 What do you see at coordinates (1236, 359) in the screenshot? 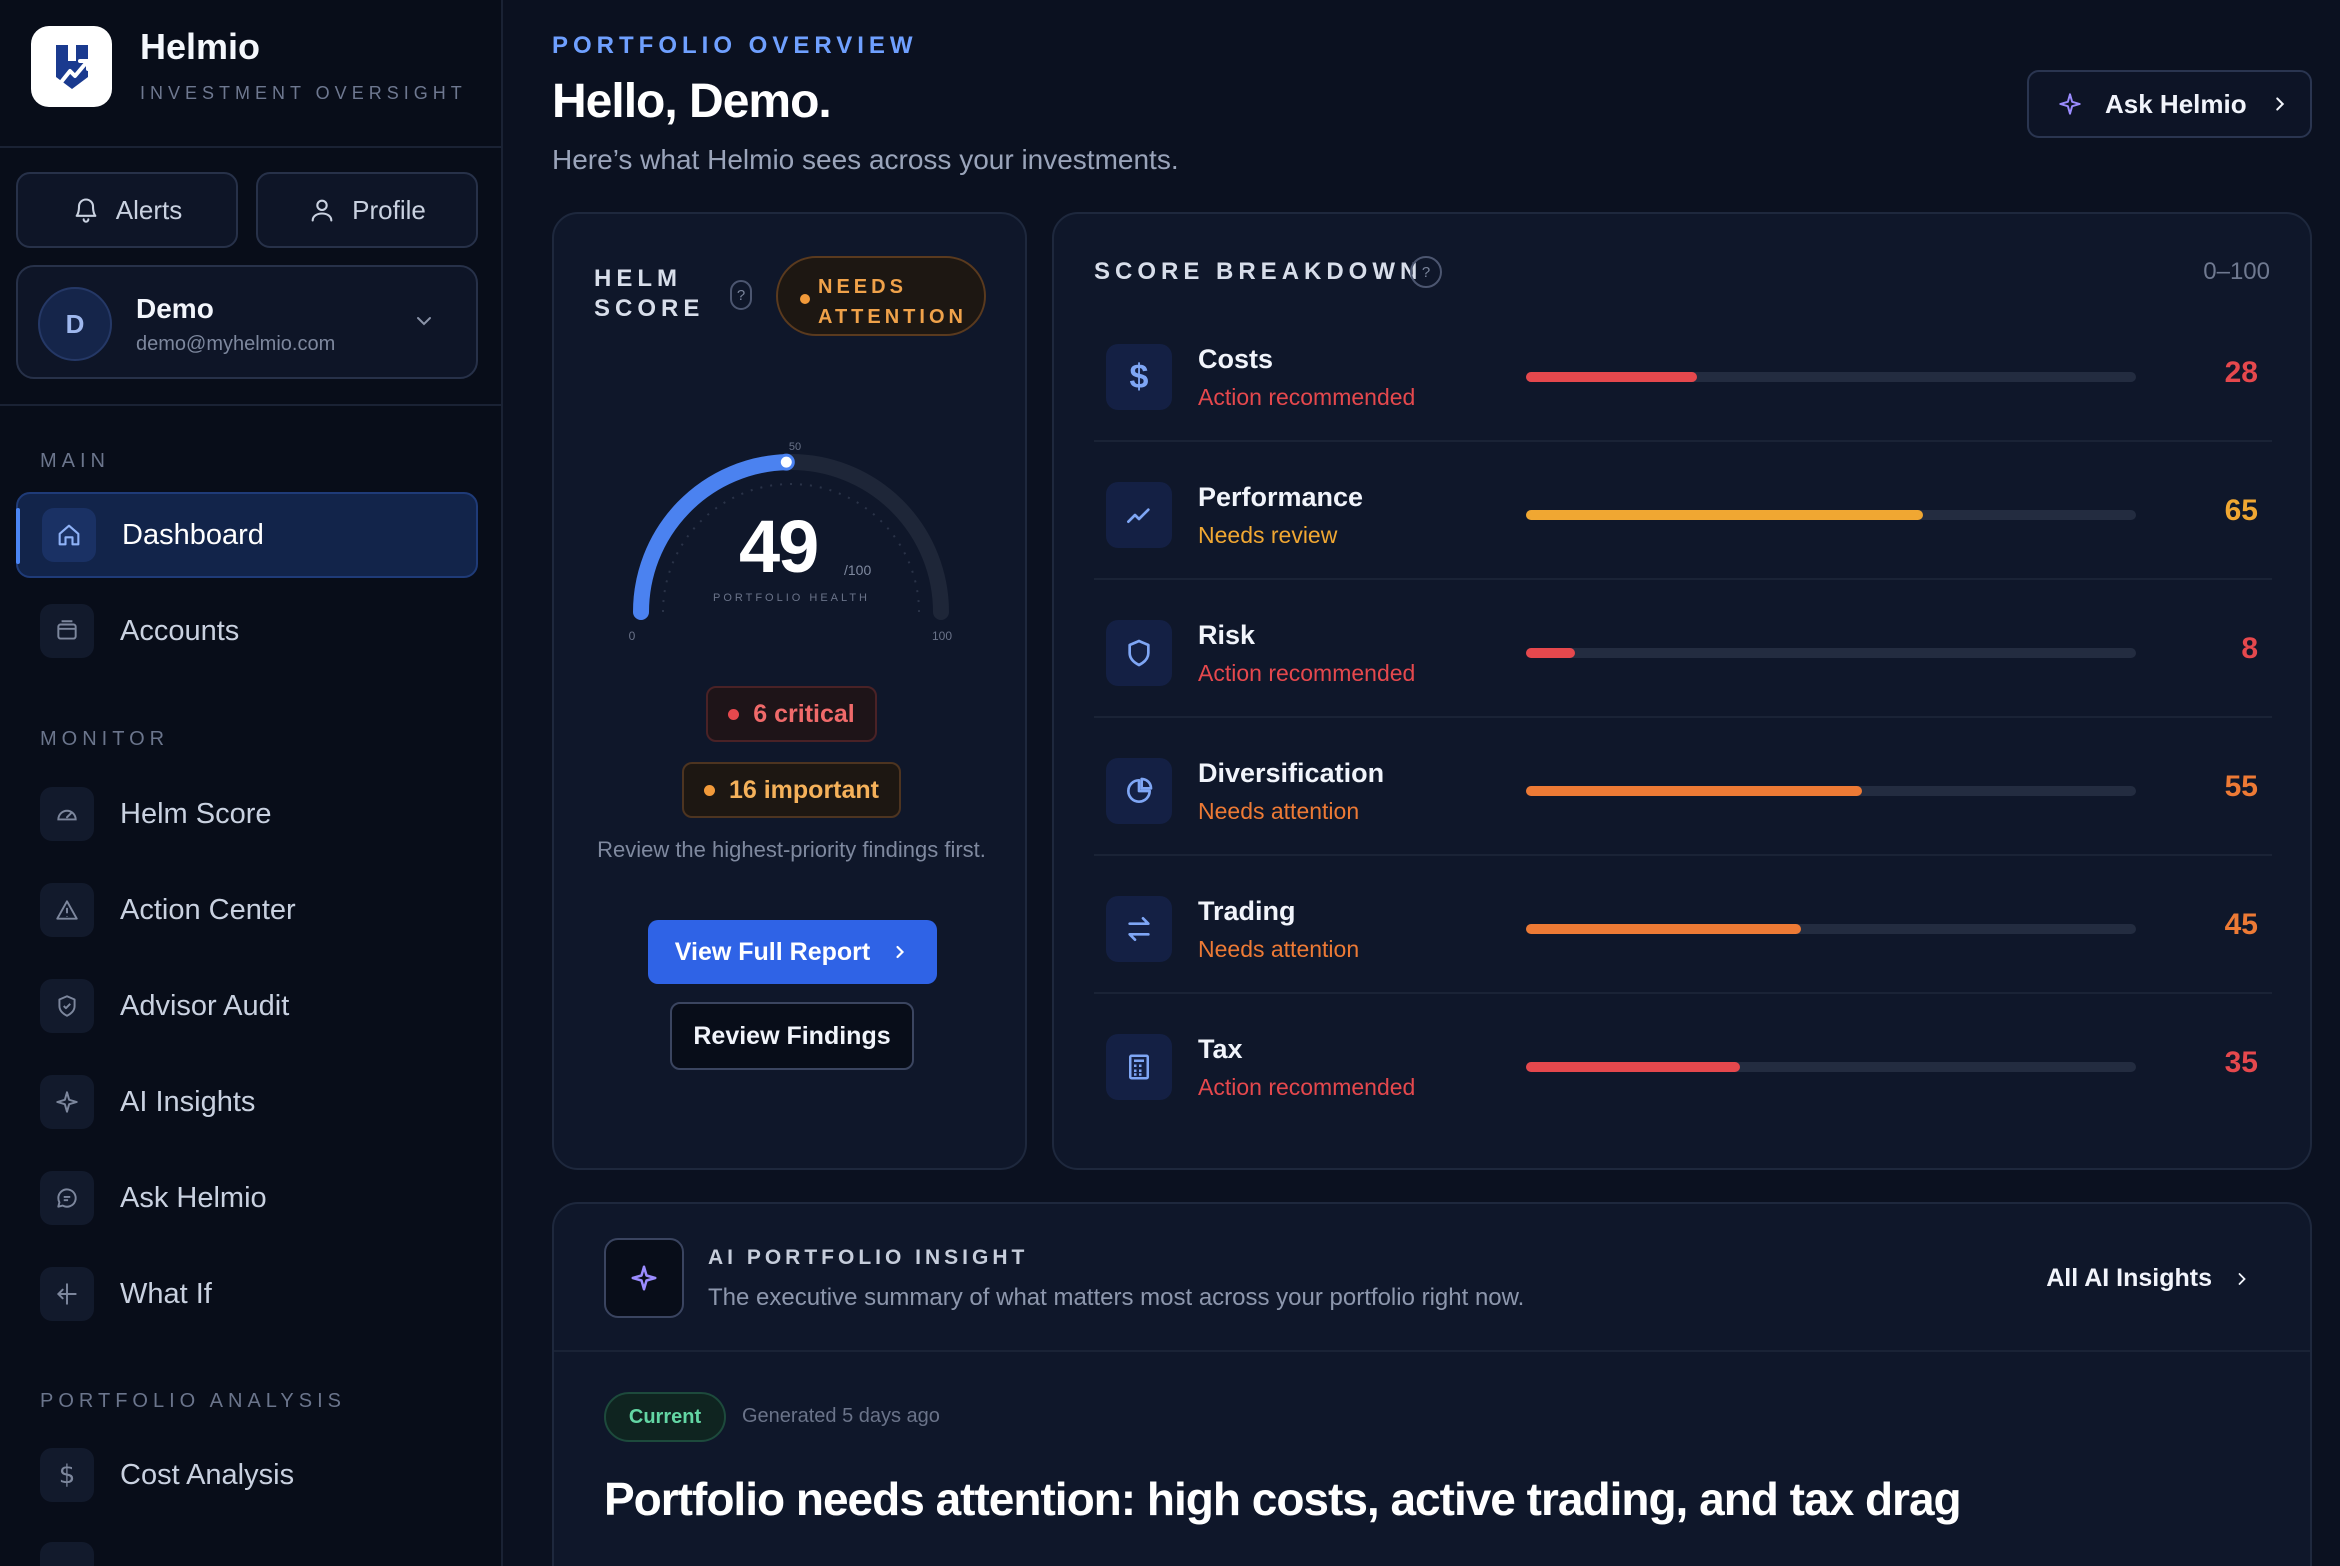
I see `score-row-name: Costs` at bounding box center [1236, 359].